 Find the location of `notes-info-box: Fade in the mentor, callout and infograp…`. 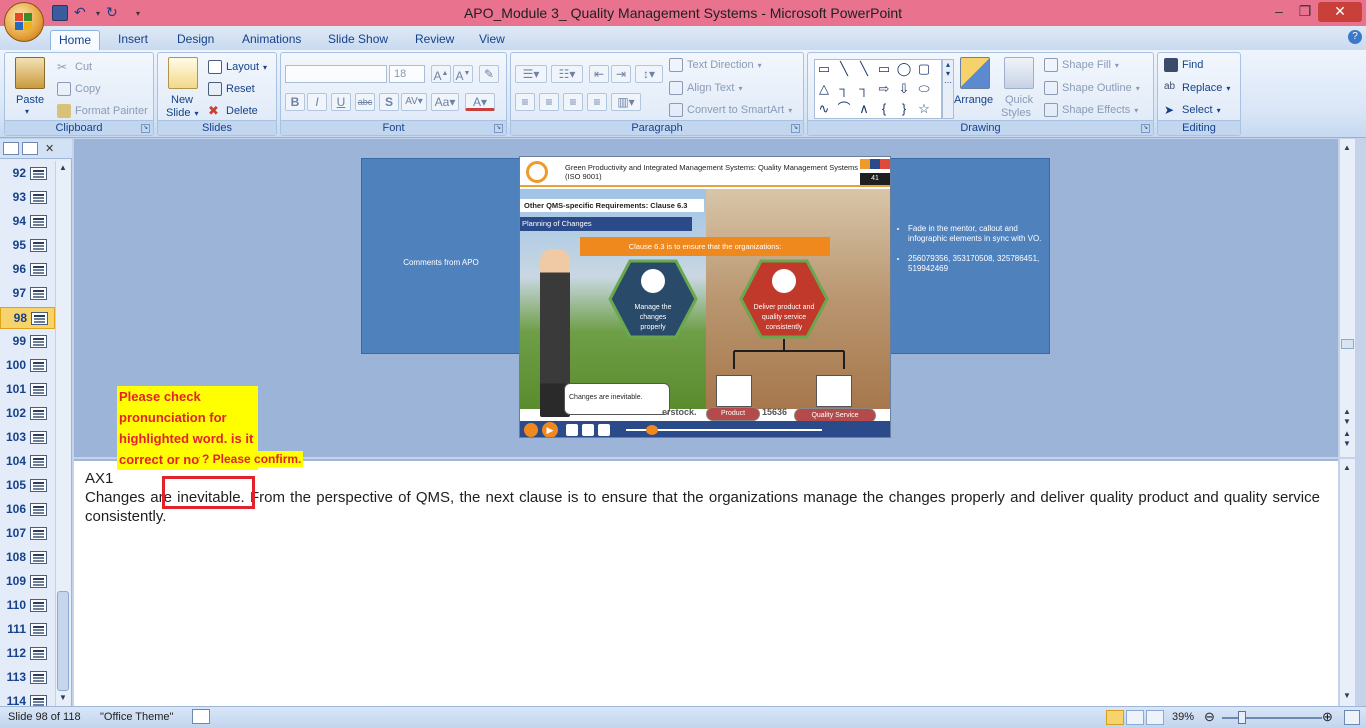

notes-info-box: Fade in the mentor, callout and infograp… is located at coordinates (969, 256).